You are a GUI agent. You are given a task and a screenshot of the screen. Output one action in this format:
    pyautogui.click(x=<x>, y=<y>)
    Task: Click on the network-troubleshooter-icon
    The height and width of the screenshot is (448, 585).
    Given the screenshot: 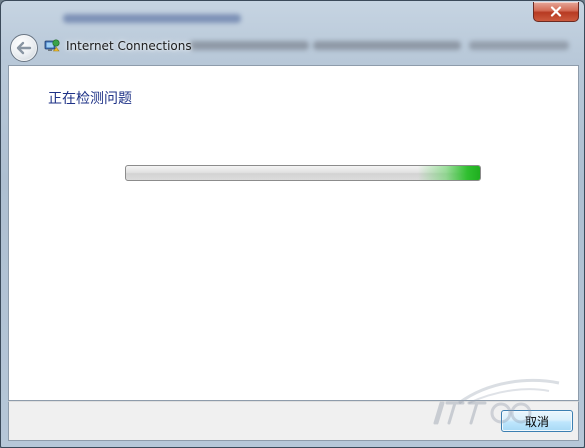 What is the action you would take?
    pyautogui.click(x=52, y=45)
    